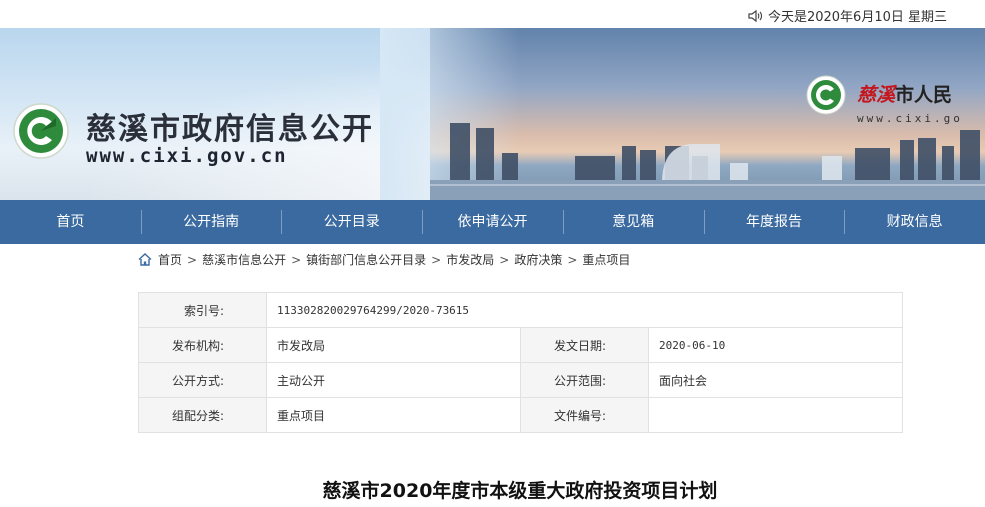 The width and height of the screenshot is (985, 507). What do you see at coordinates (492, 14) in the screenshot?
I see `top-bar: 今天是2020年6月10日 星期三` at bounding box center [492, 14].